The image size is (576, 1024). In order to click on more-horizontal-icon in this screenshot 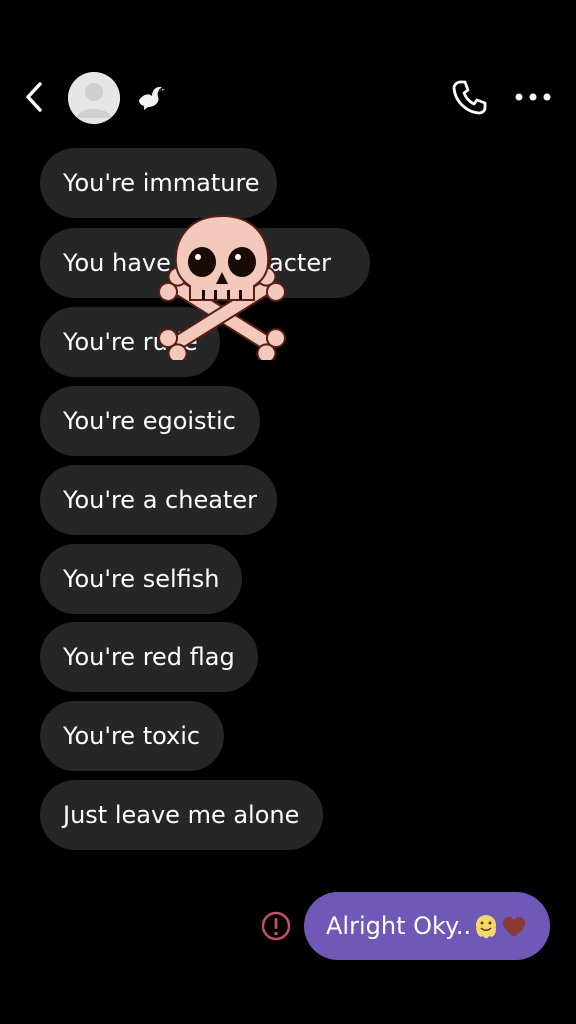, I will do `click(533, 97)`.